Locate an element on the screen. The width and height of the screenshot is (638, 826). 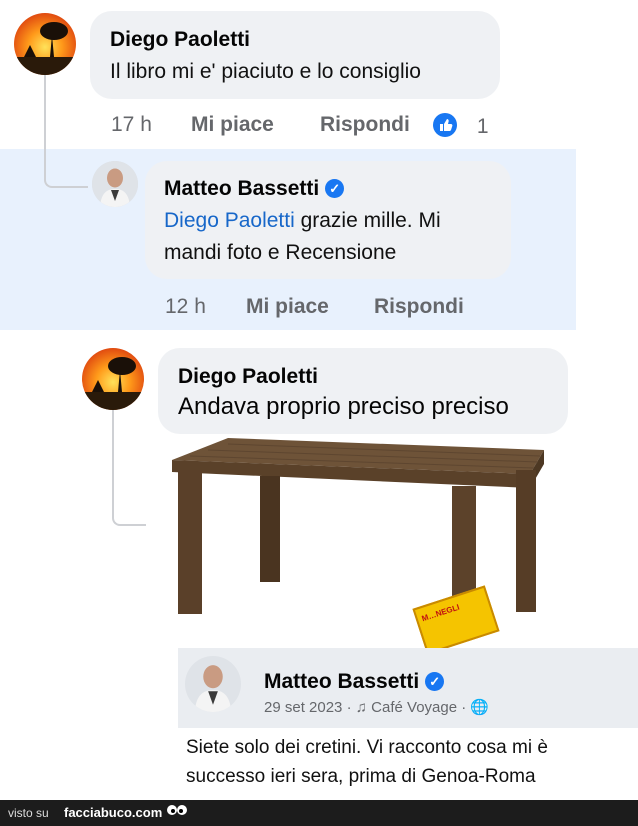
watermark-prefix: visto su is located at coordinates (28, 813).